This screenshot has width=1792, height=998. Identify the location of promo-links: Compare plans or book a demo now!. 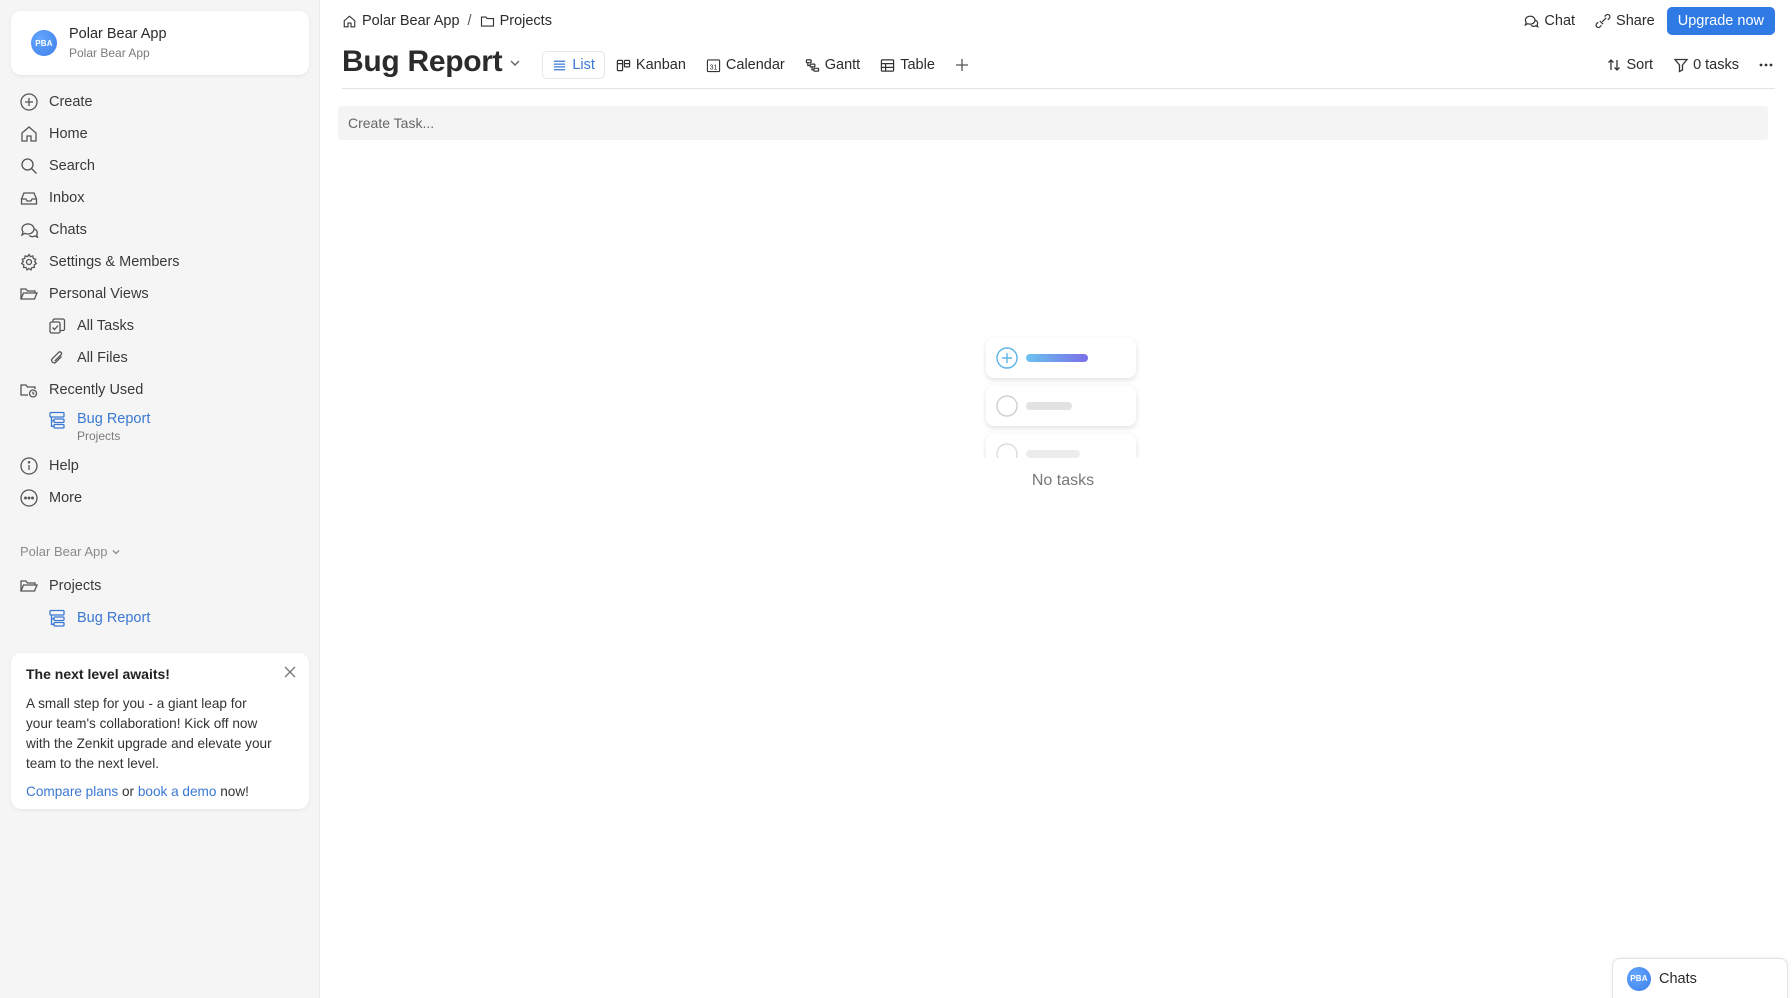
(160, 791).